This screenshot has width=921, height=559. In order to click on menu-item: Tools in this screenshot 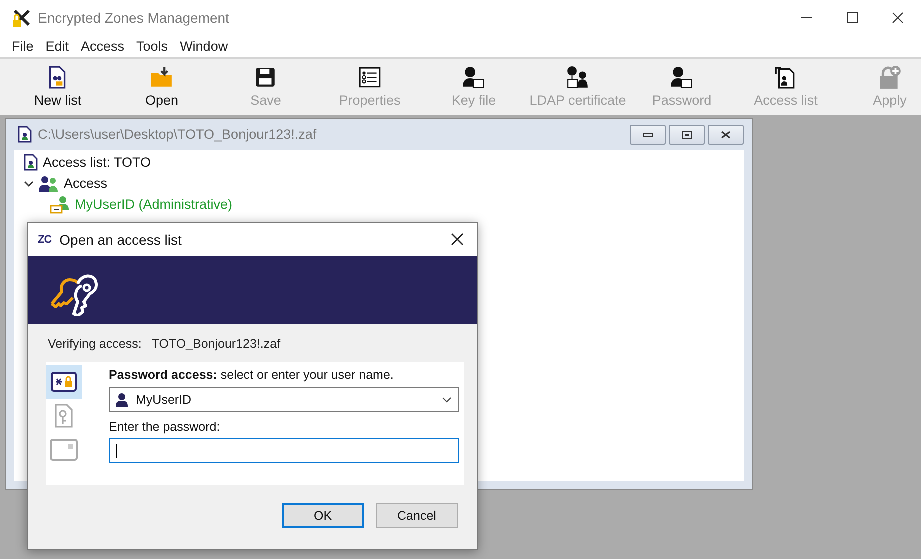, I will do `click(152, 46)`.